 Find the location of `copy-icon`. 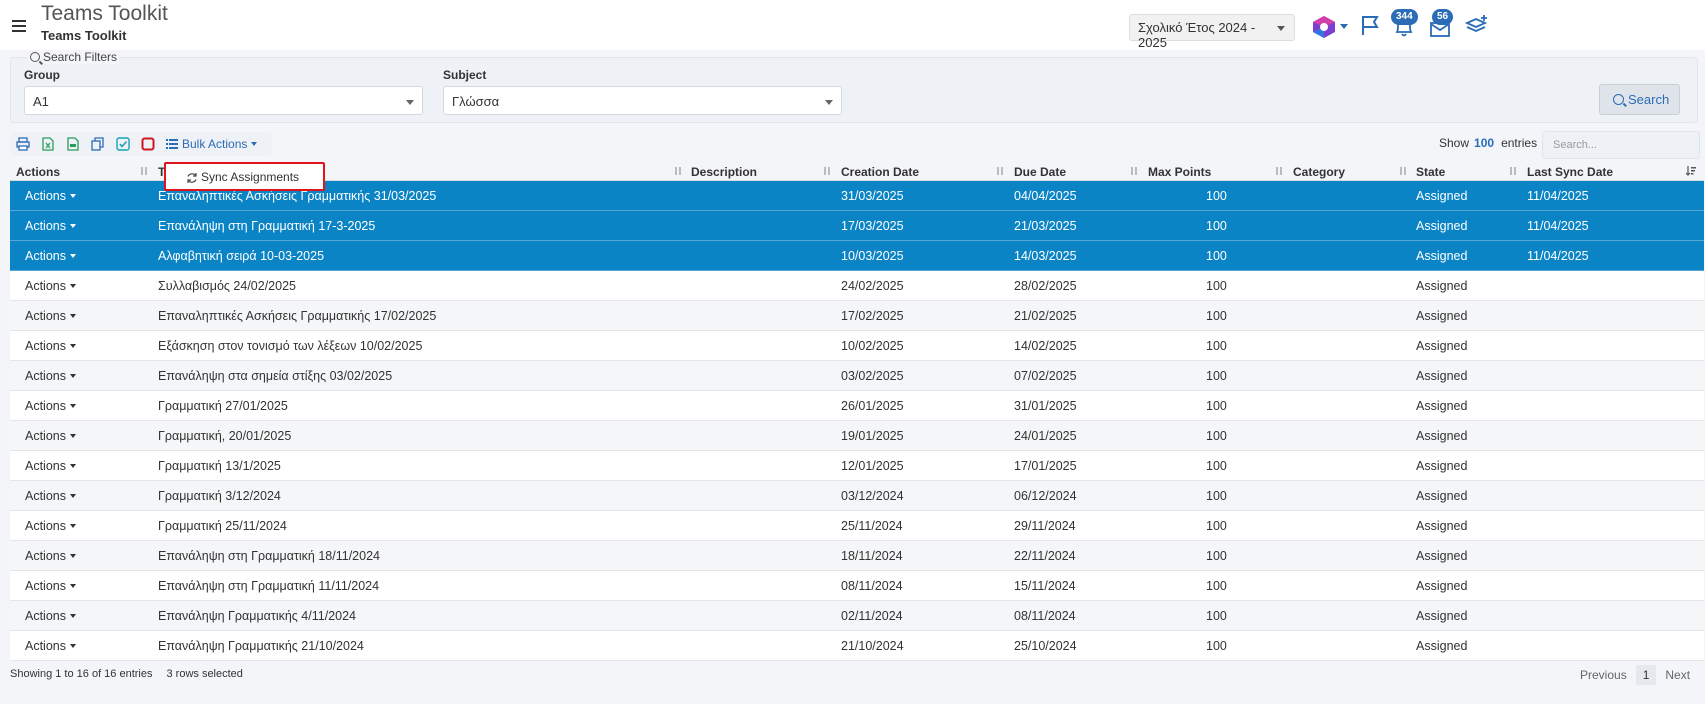

copy-icon is located at coordinates (98, 144).